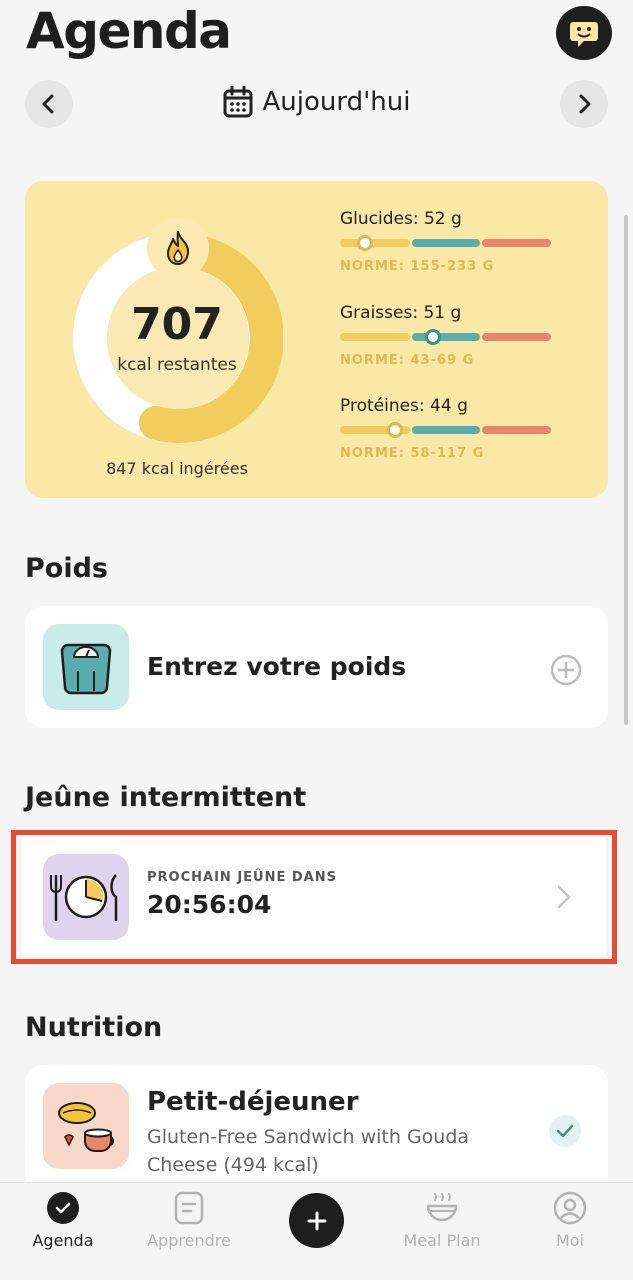  What do you see at coordinates (442, 1240) in the screenshot?
I see `tab-label: Meal Plan` at bounding box center [442, 1240].